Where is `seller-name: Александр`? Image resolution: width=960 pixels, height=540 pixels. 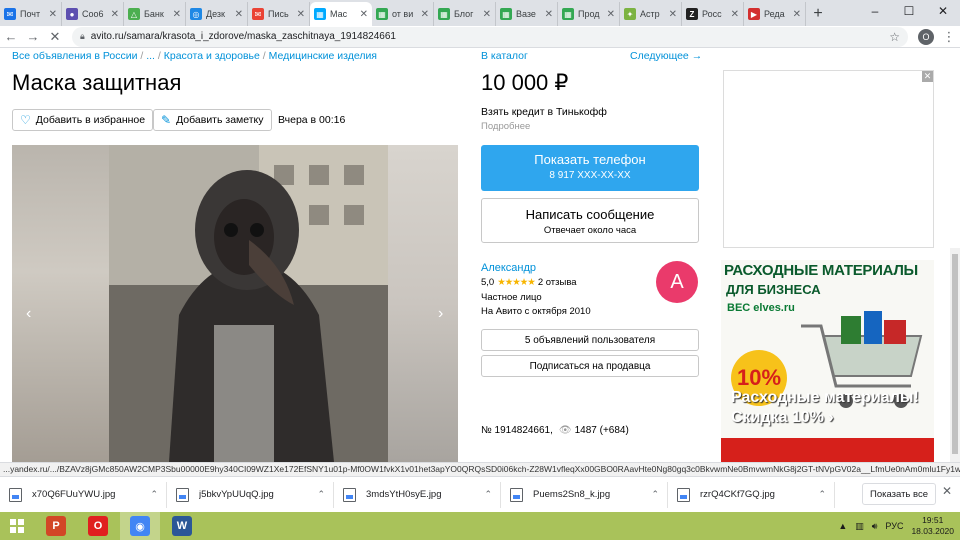
seller-name: Александр is located at coordinates (508, 268).